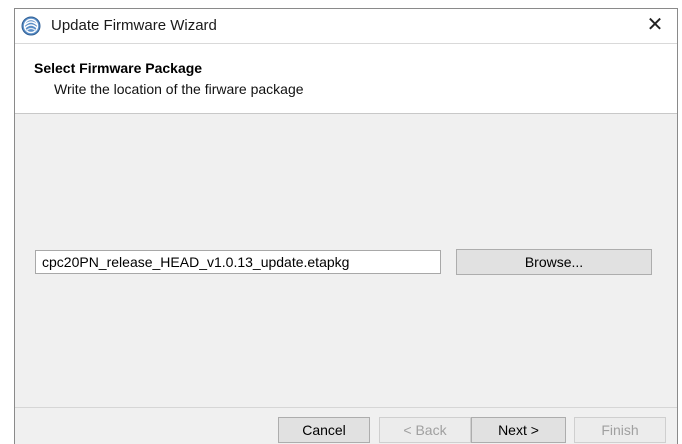  Describe the element at coordinates (134, 25) in the screenshot. I see `window-title: Update Firmware Wizard` at that location.